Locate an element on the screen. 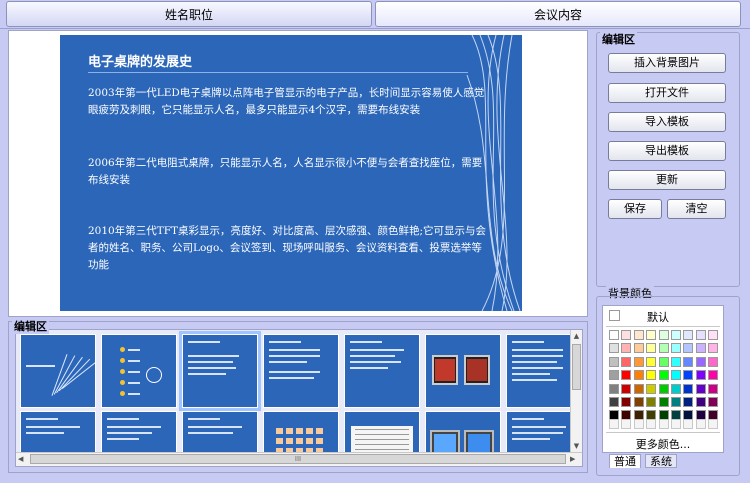 This screenshot has width=750, height=483. vertical-scroll-thumb is located at coordinates (576, 367).